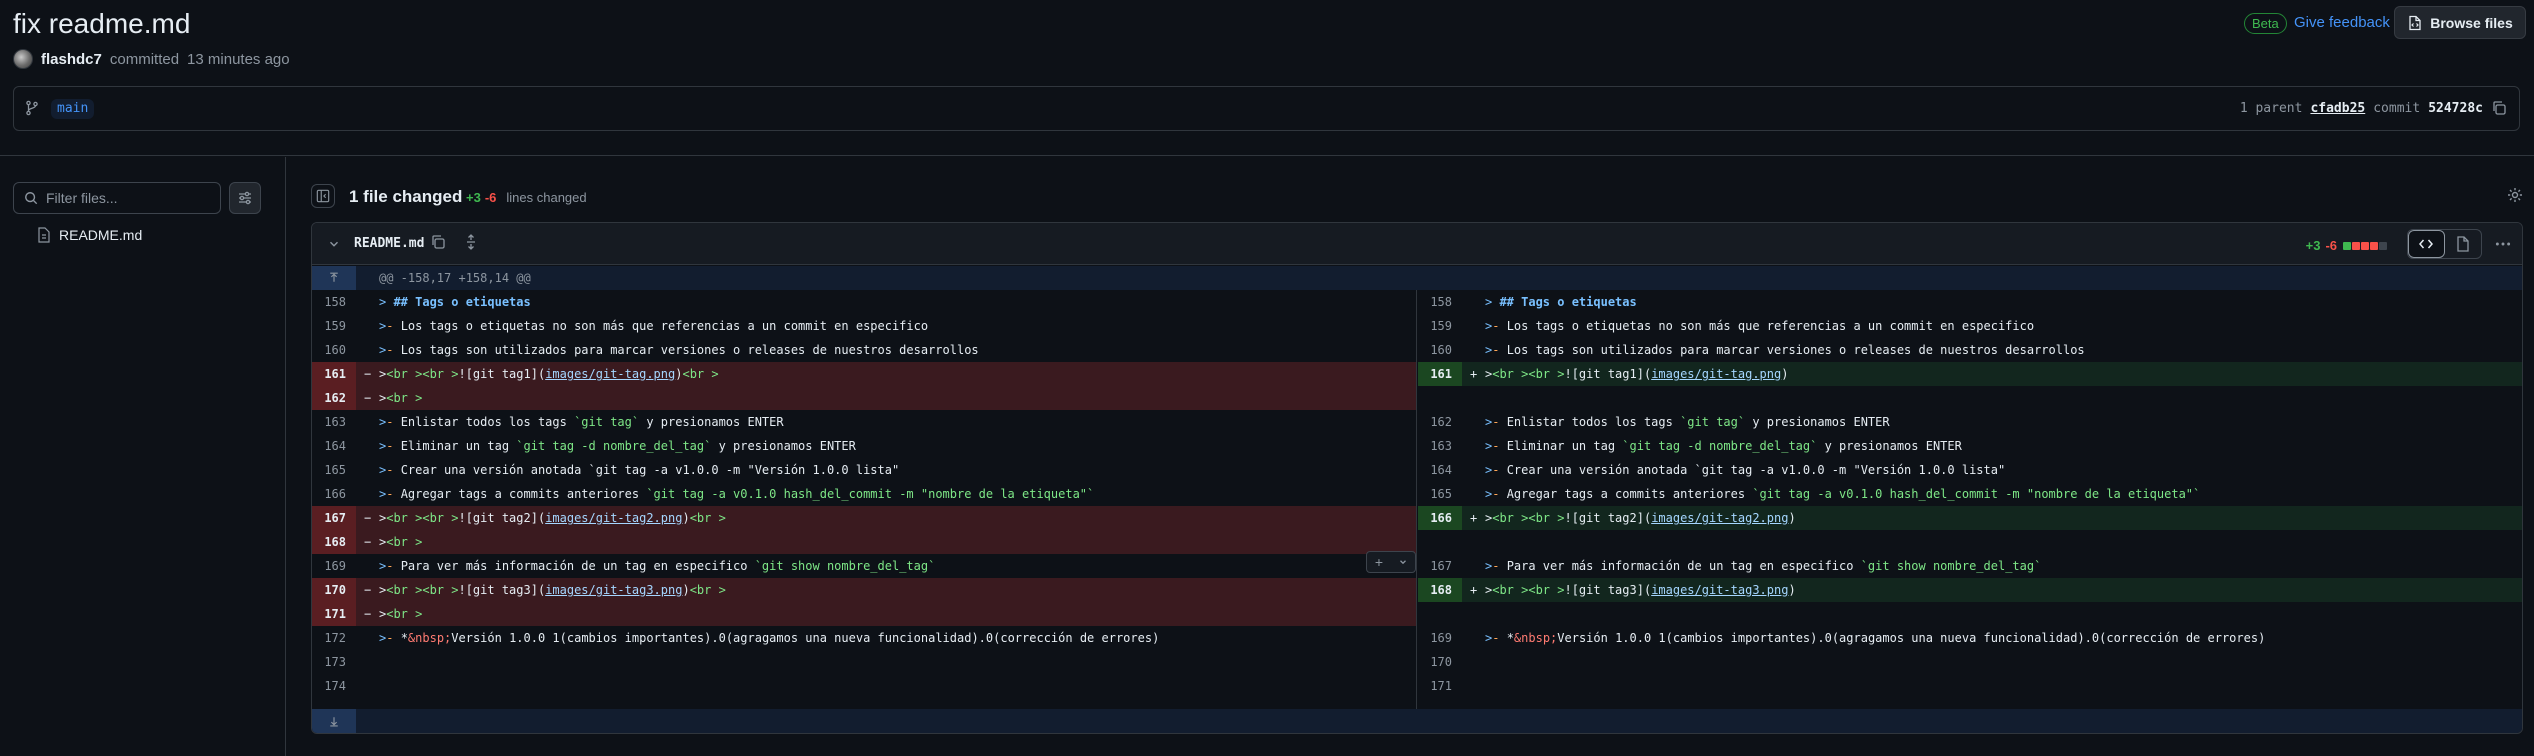 The height and width of the screenshot is (756, 2534). What do you see at coordinates (2342, 22) in the screenshot?
I see `give-feedback-link: Give feedback` at bounding box center [2342, 22].